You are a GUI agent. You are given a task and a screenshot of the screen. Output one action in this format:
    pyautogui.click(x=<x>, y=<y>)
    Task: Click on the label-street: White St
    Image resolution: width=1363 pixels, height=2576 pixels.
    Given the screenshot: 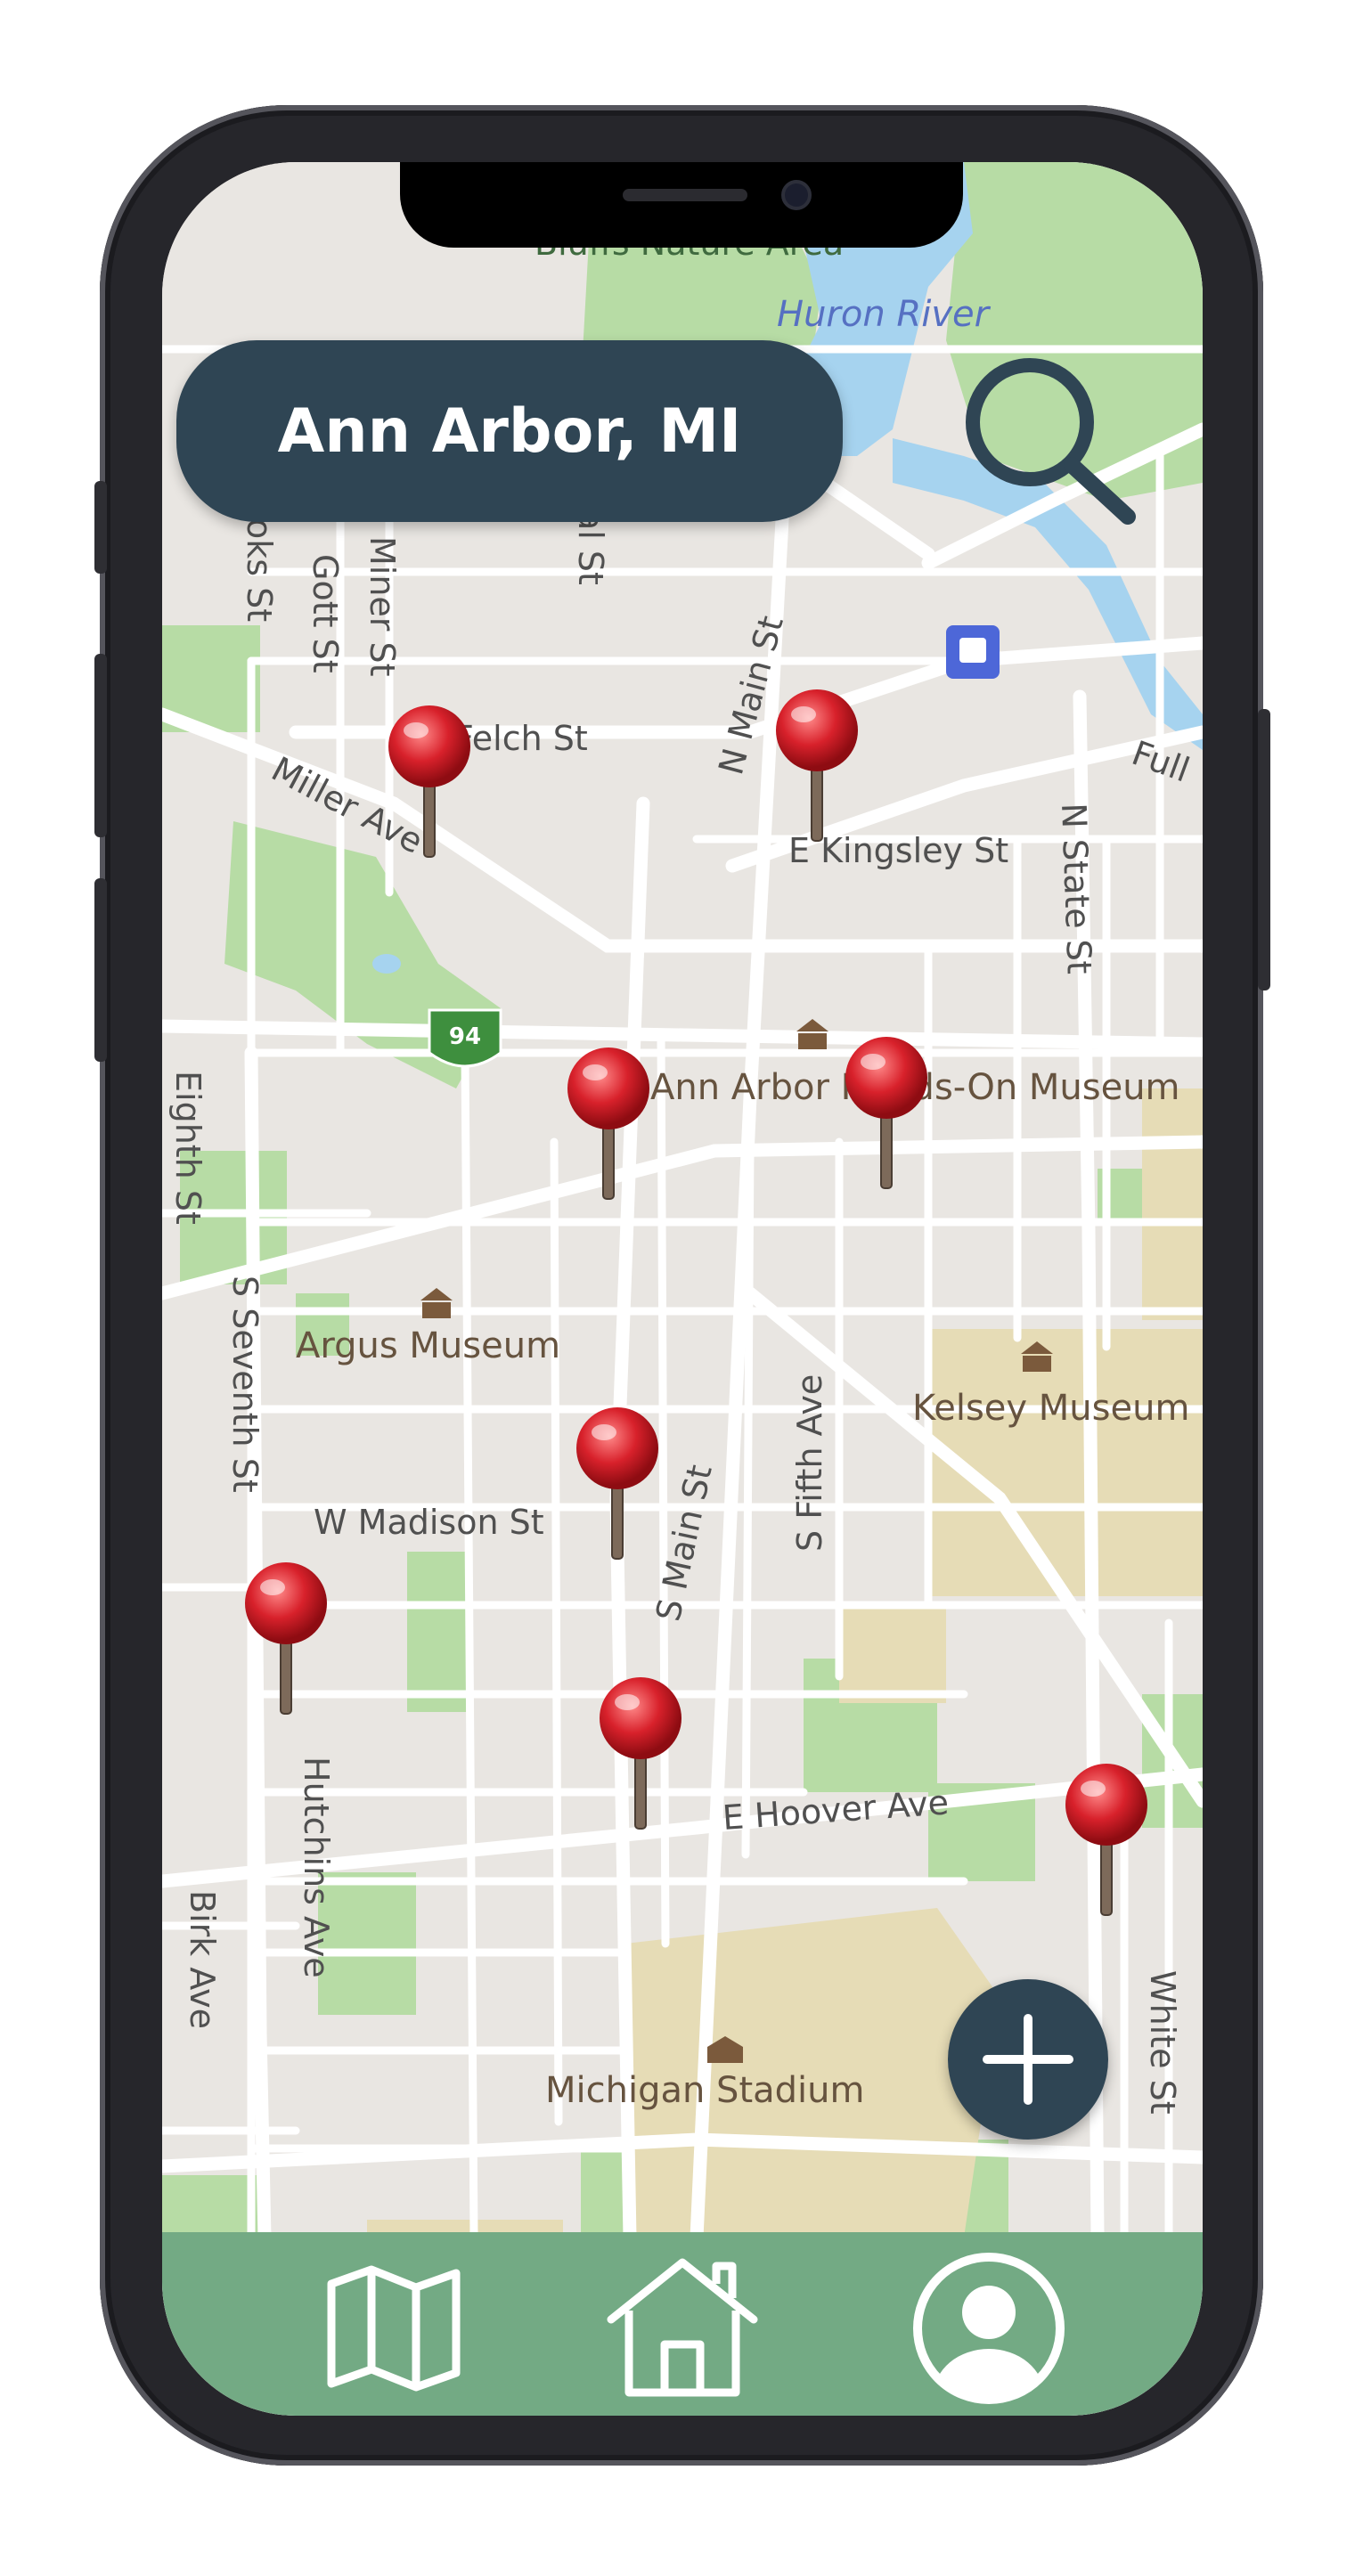 What is the action you would take?
    pyautogui.click(x=1163, y=2042)
    